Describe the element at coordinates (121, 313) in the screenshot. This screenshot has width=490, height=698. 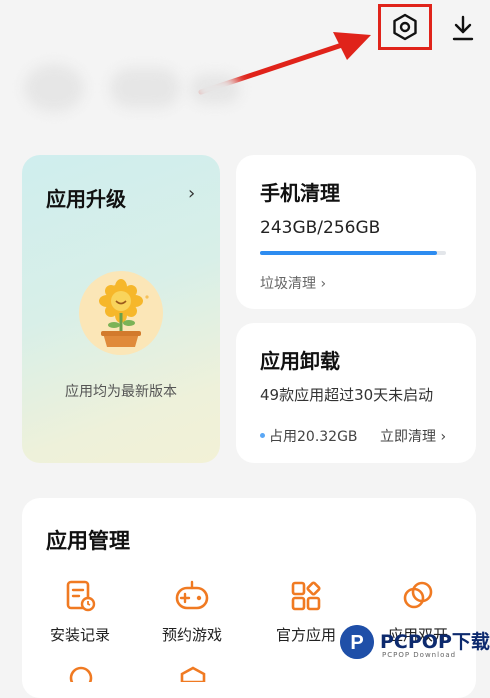
I see `sunflower-illustration` at that location.